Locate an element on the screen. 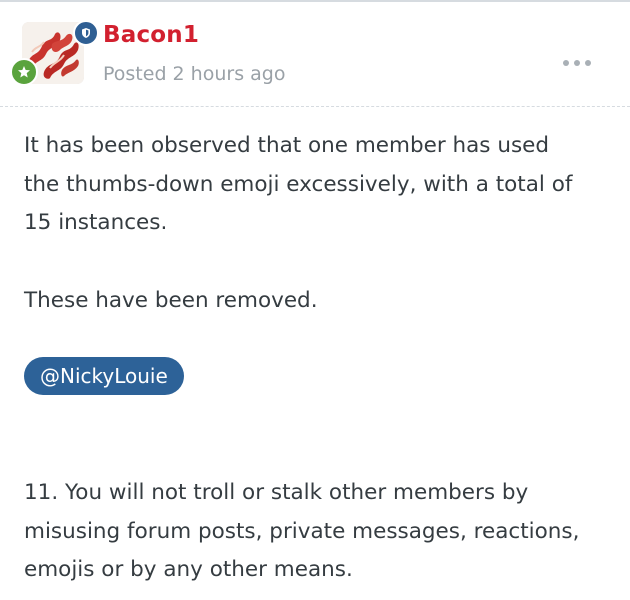  moderator-badge is located at coordinates (86, 33).